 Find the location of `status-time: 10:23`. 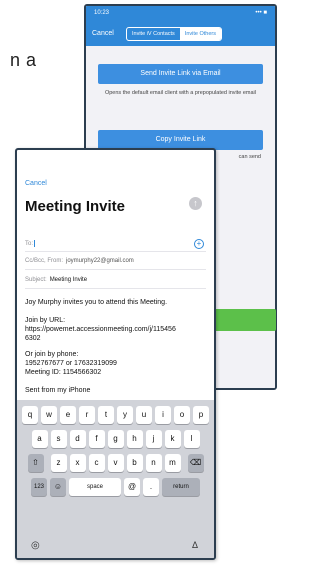

status-time: 10:23 is located at coordinates (102, 13).